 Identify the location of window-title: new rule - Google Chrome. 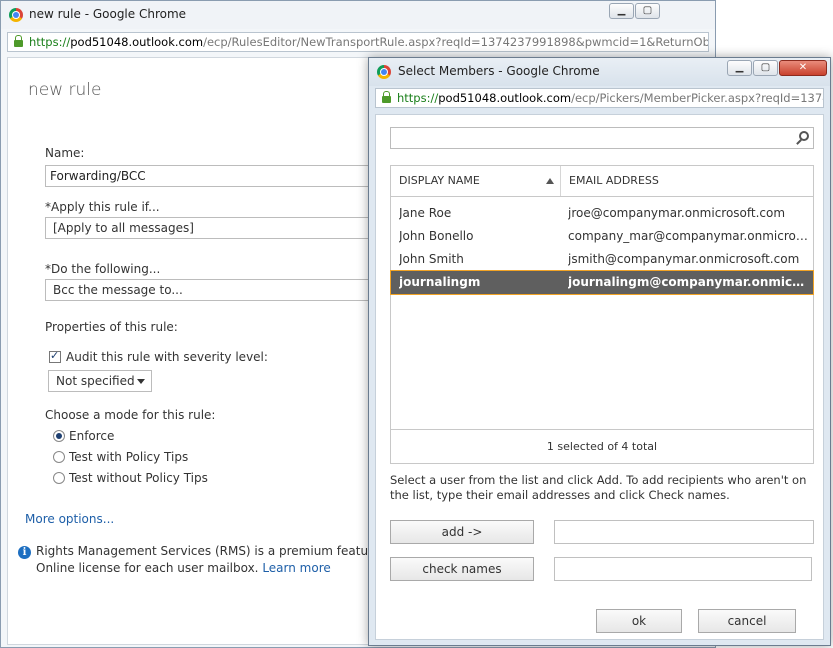
(108, 14).